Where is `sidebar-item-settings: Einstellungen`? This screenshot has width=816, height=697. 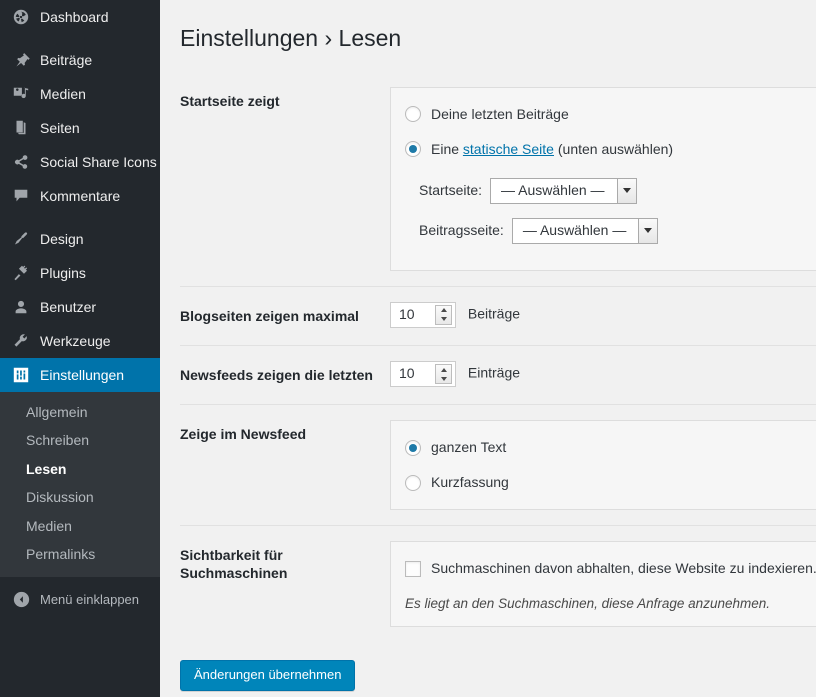
sidebar-item-settings: Einstellungen is located at coordinates (84, 375).